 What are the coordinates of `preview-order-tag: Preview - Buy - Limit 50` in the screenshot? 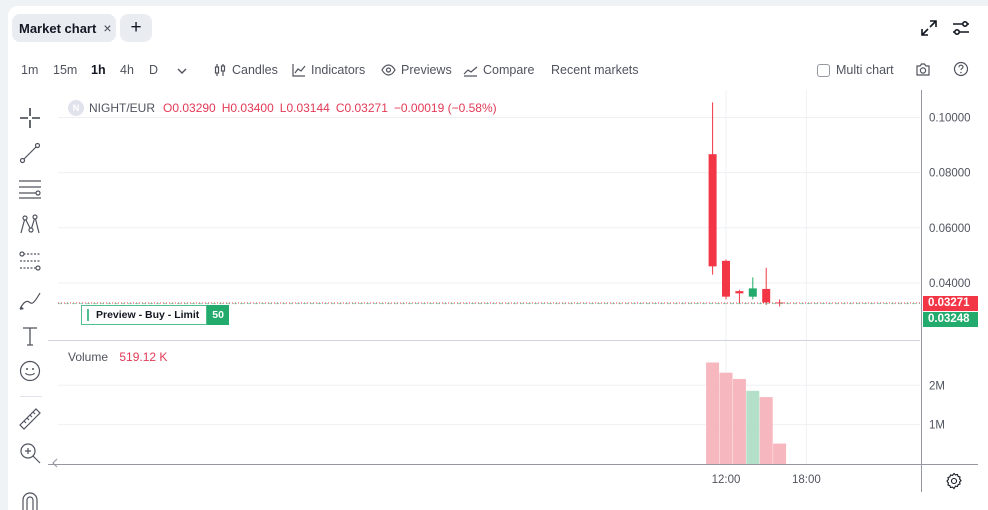 It's located at (155, 315).